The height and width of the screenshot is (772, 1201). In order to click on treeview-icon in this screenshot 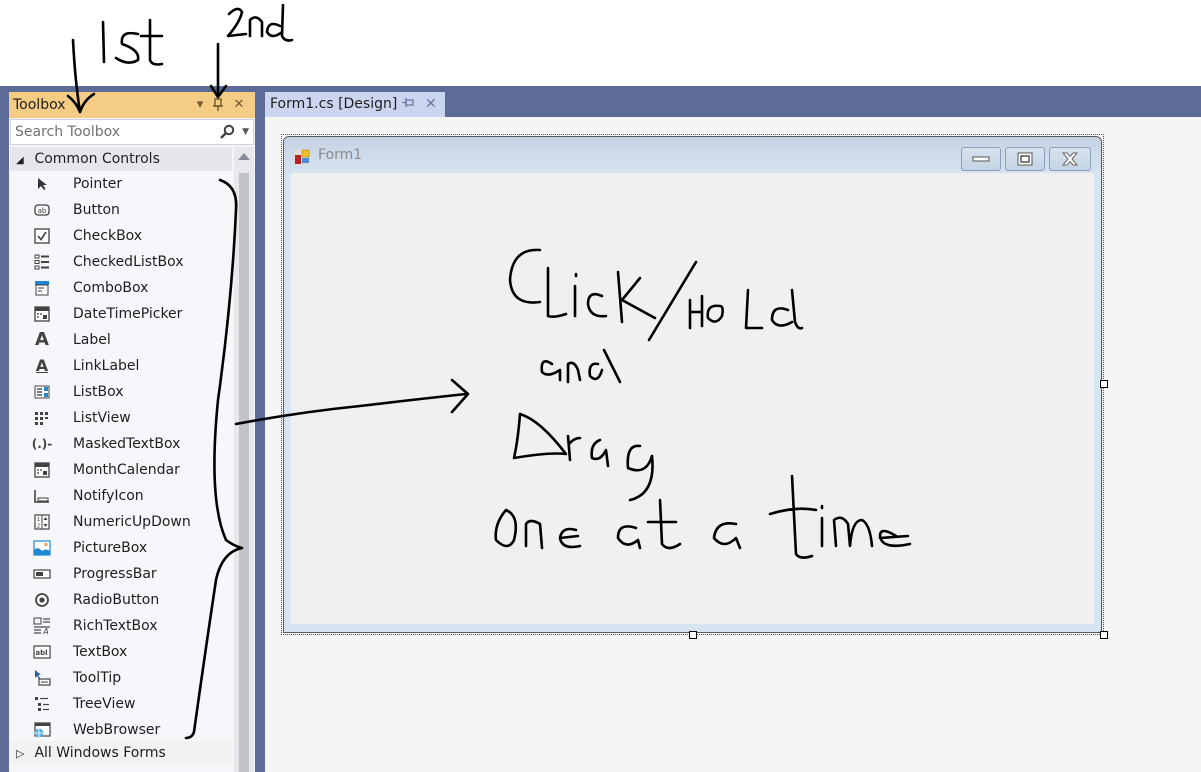, I will do `click(42, 704)`.